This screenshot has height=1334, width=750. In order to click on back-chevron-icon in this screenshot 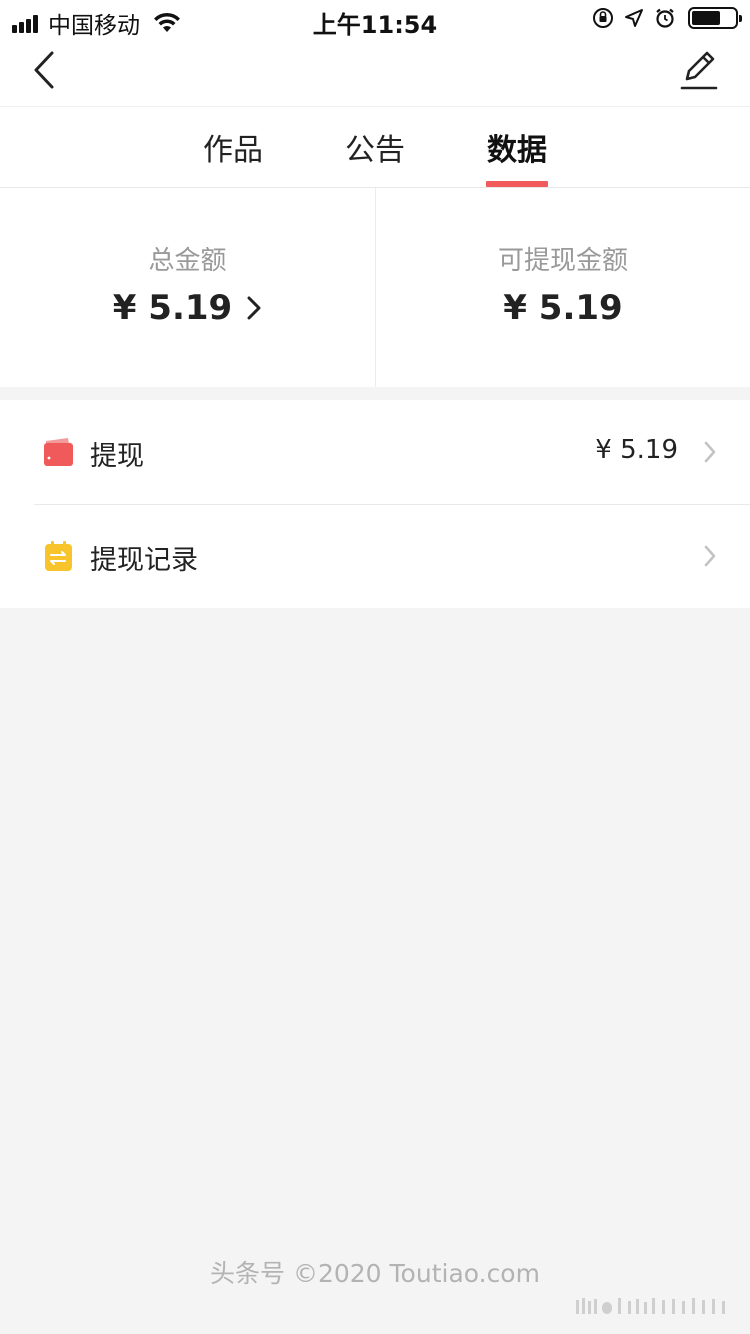, I will do `click(46, 70)`.